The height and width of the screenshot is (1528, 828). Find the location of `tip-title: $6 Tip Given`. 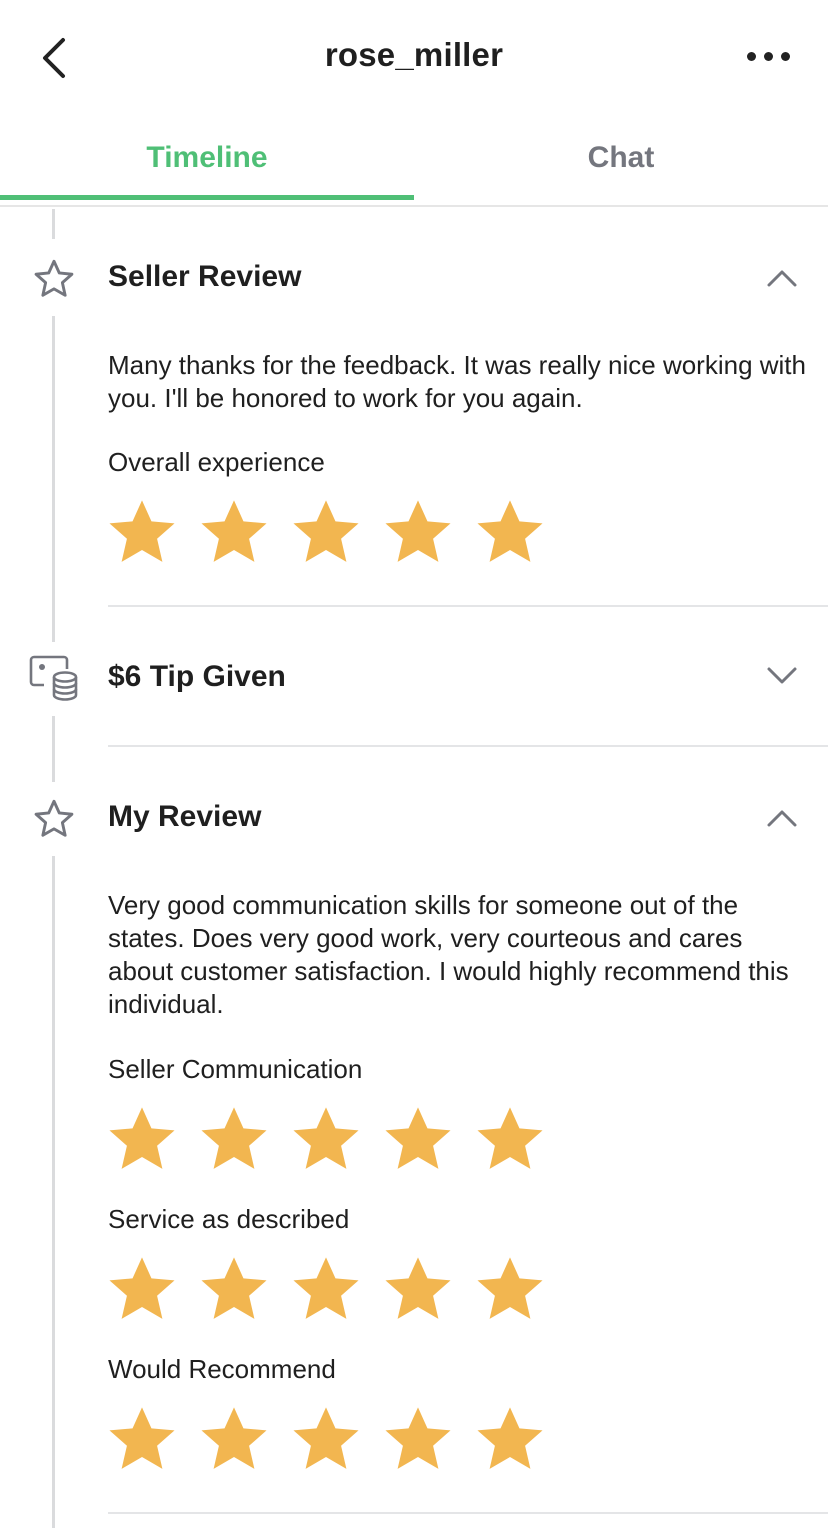

tip-title: $6 Tip Given is located at coordinates (197, 676).